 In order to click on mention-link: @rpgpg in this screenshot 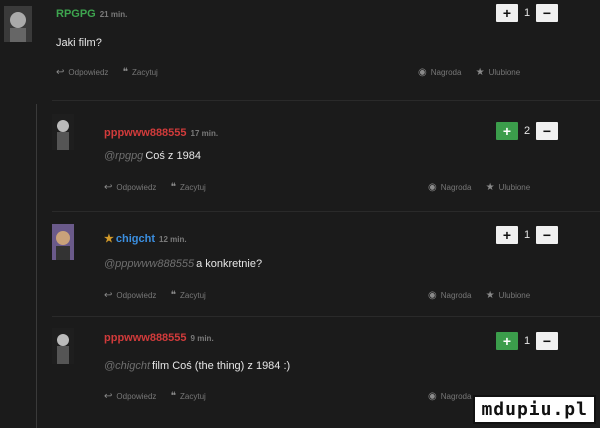, I will do `click(123, 156)`.